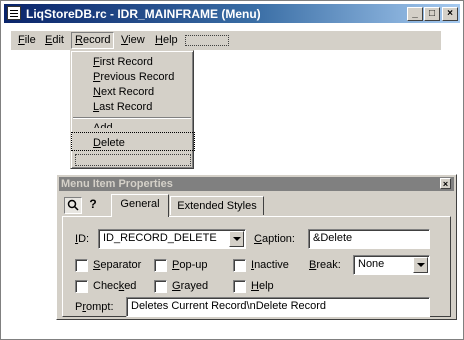 Image resolution: width=464 pixels, height=340 pixels. I want to click on inactive-label: Inactive, so click(270, 265).